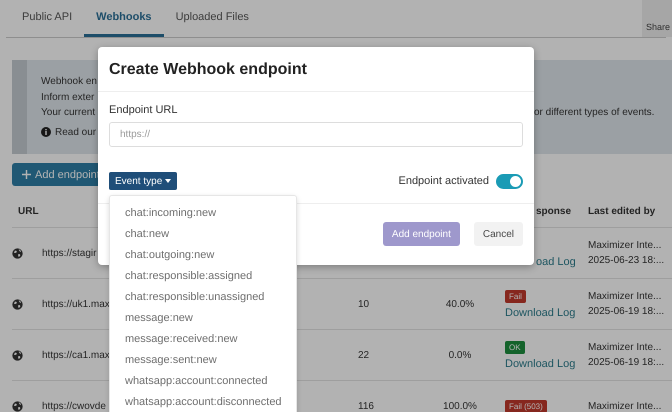 This screenshot has width=672, height=412. Describe the element at coordinates (203, 212) in the screenshot. I see `menu-item: chat:incoming:new` at that location.